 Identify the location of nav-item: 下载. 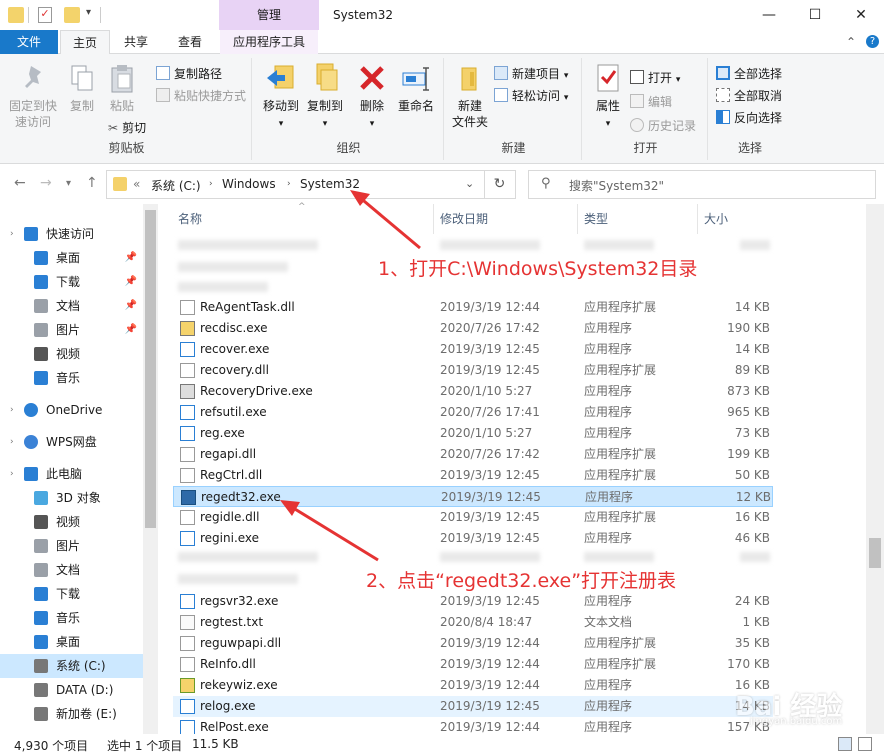
(71, 594).